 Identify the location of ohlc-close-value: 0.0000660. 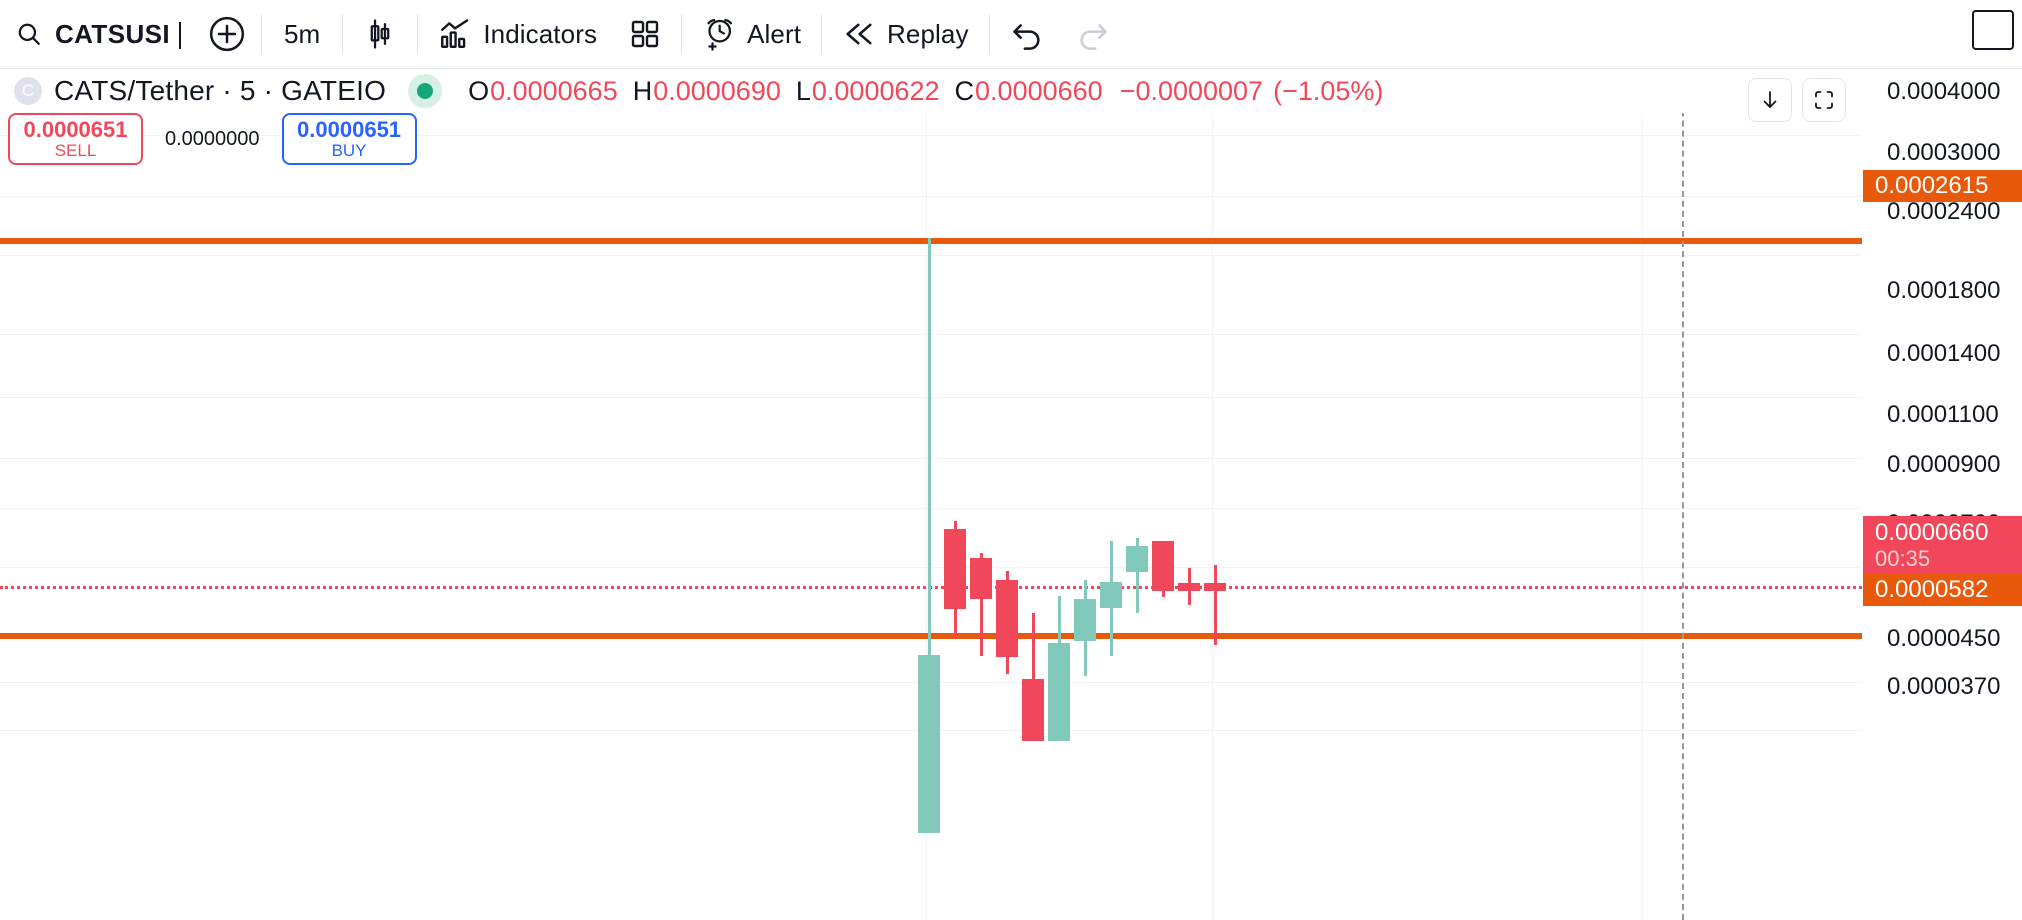
(1039, 90).